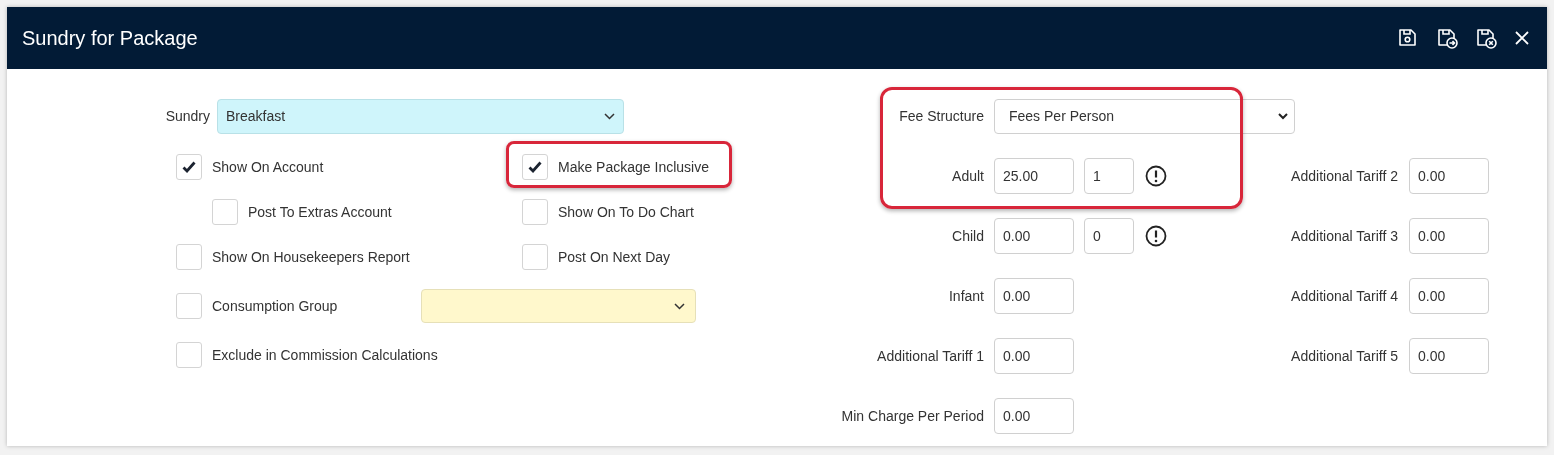  I want to click on option-label: Exclude in Commission Calculations, so click(325, 355).